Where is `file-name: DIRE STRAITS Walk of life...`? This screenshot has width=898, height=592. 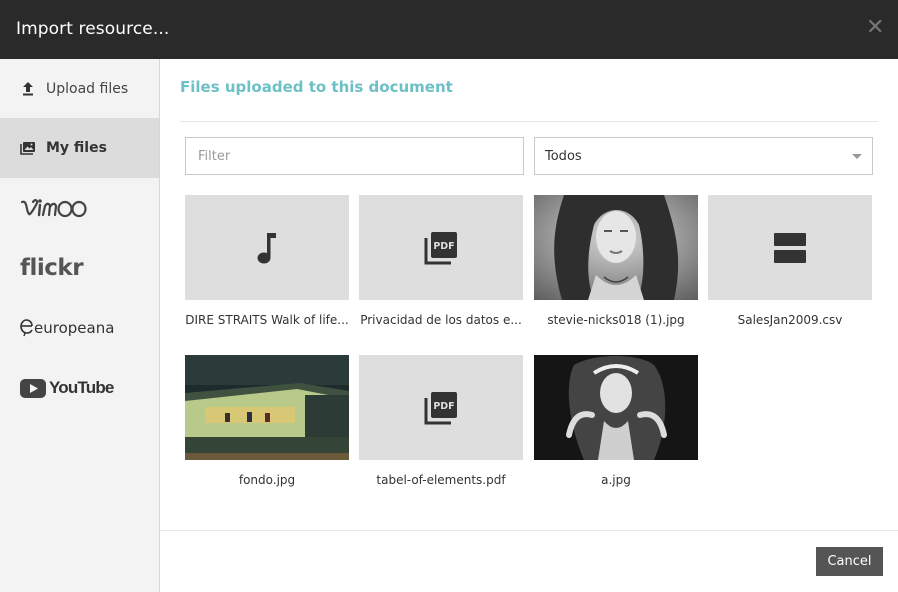
file-name: DIRE STRAITS Walk of life... is located at coordinates (267, 320).